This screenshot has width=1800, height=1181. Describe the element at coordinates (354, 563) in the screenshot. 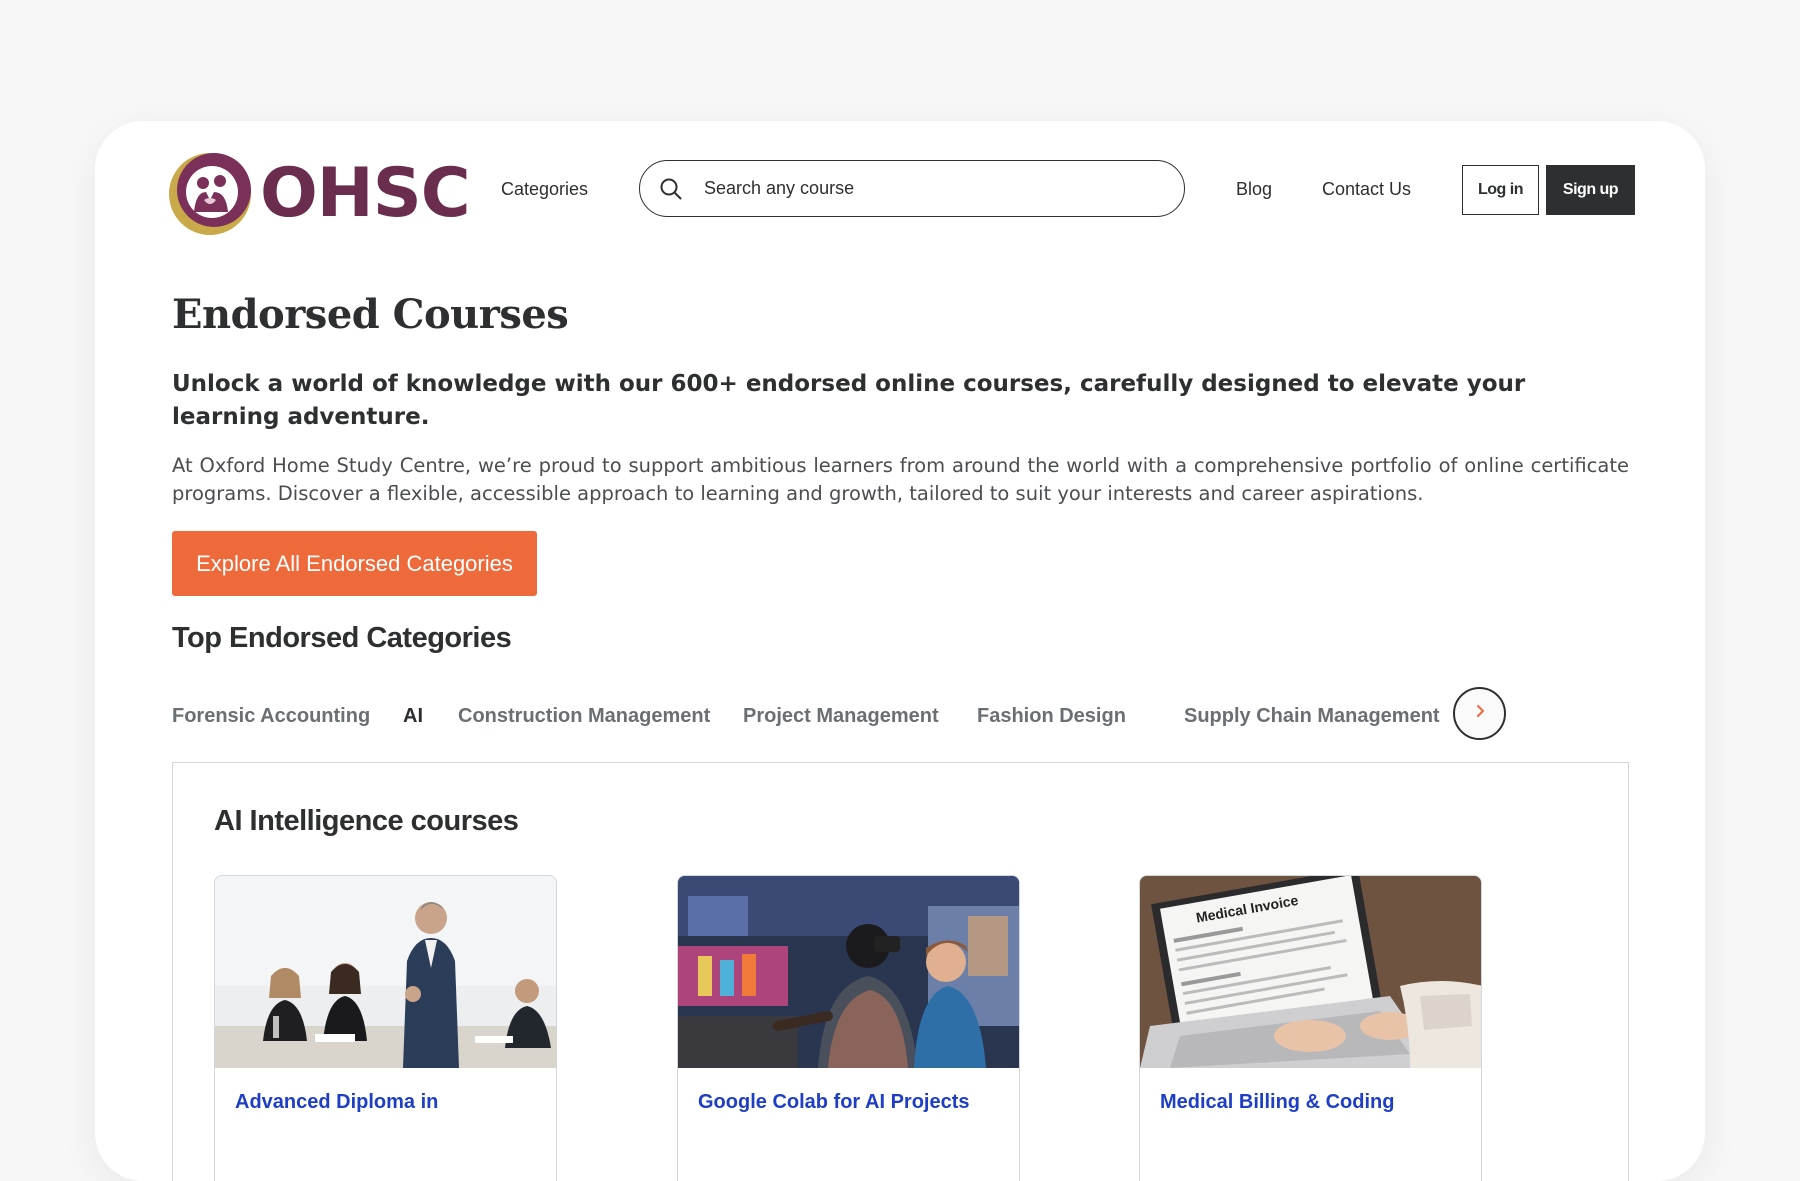

I see `explore-categories-button: Explore All Endorsed Categories` at that location.